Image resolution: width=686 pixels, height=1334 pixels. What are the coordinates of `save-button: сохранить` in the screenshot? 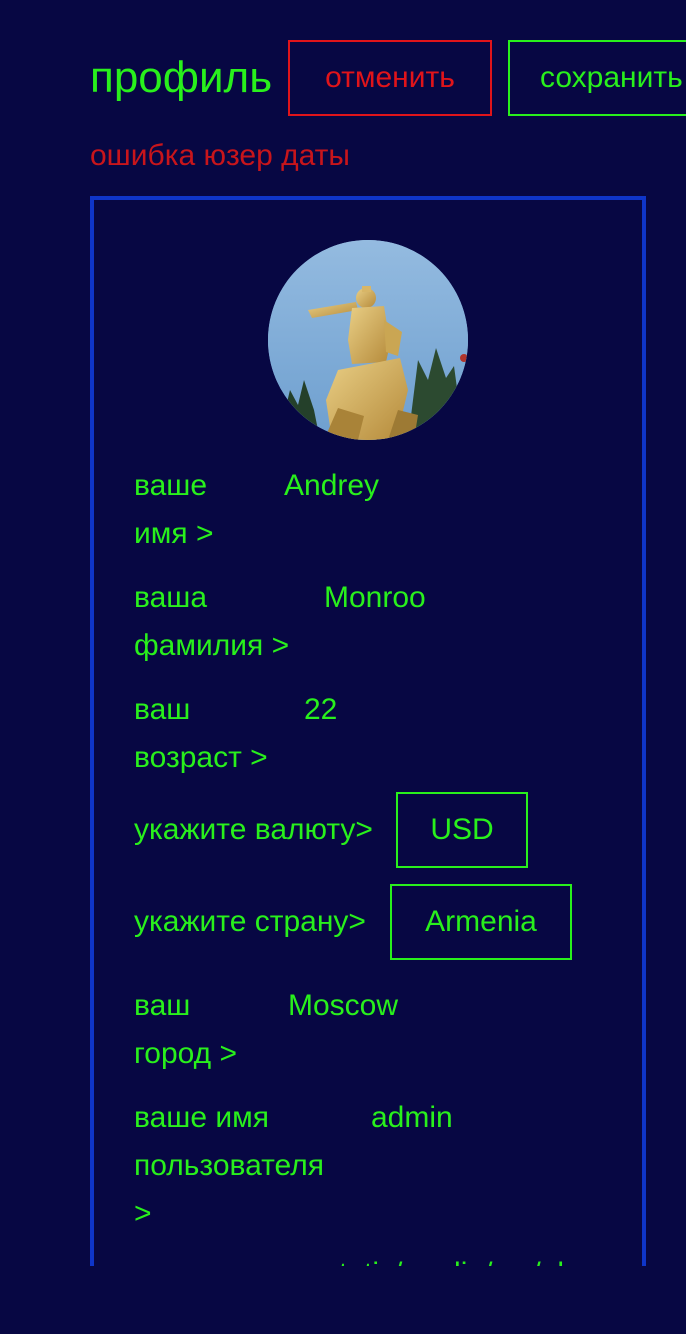 It's located at (597, 78).